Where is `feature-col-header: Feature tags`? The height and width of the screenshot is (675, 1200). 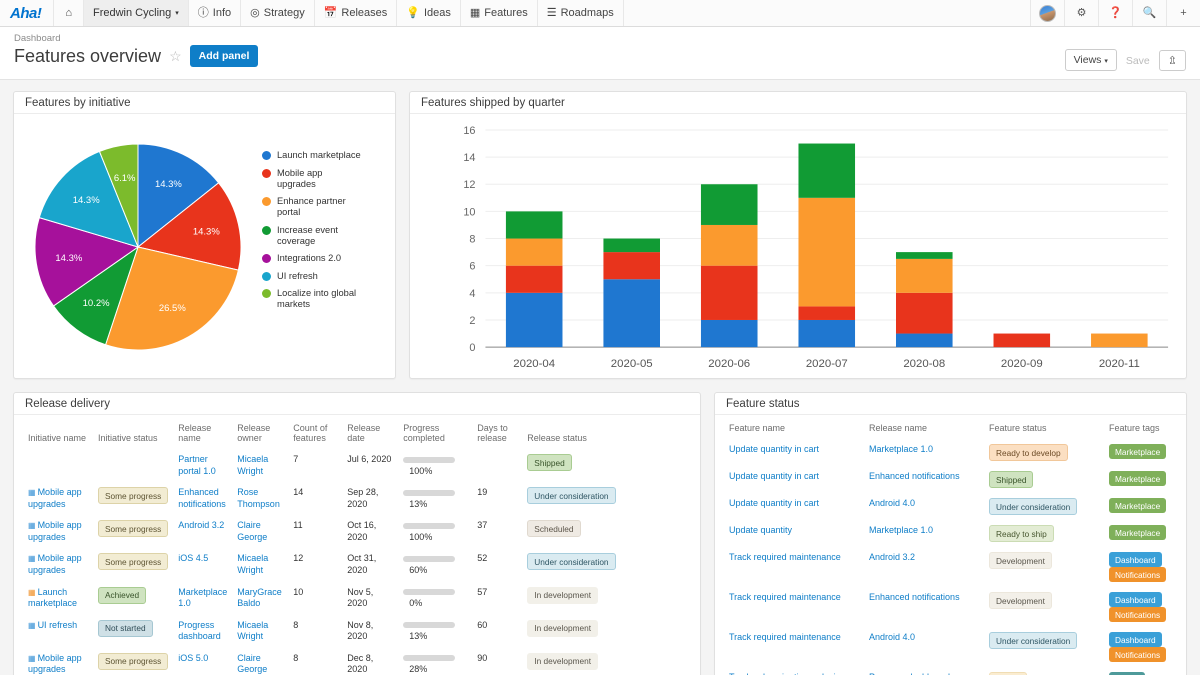
feature-col-header: Feature tags is located at coordinates (1140, 427).